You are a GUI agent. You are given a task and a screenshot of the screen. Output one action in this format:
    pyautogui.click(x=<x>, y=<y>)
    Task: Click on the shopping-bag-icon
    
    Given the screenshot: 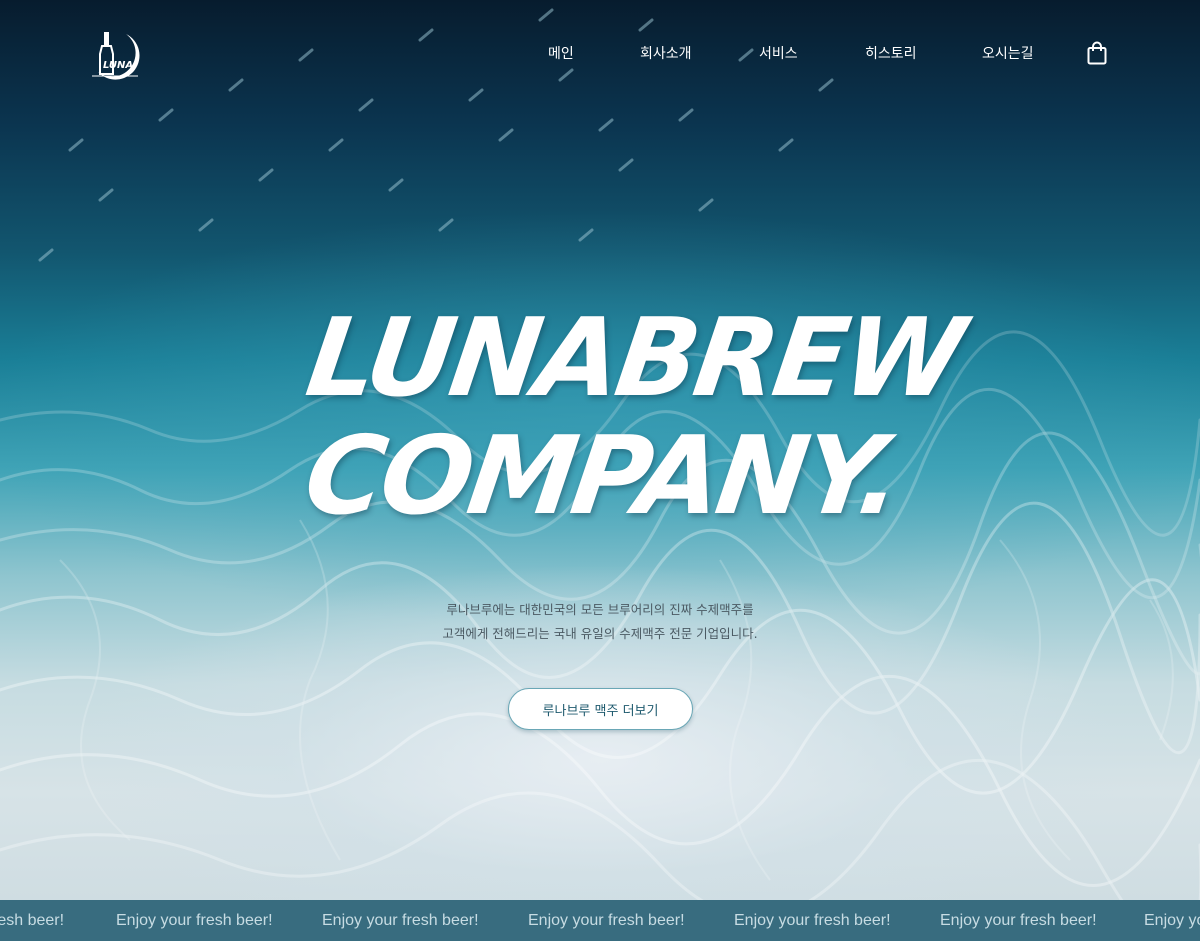 What is the action you would take?
    pyautogui.click(x=1097, y=53)
    